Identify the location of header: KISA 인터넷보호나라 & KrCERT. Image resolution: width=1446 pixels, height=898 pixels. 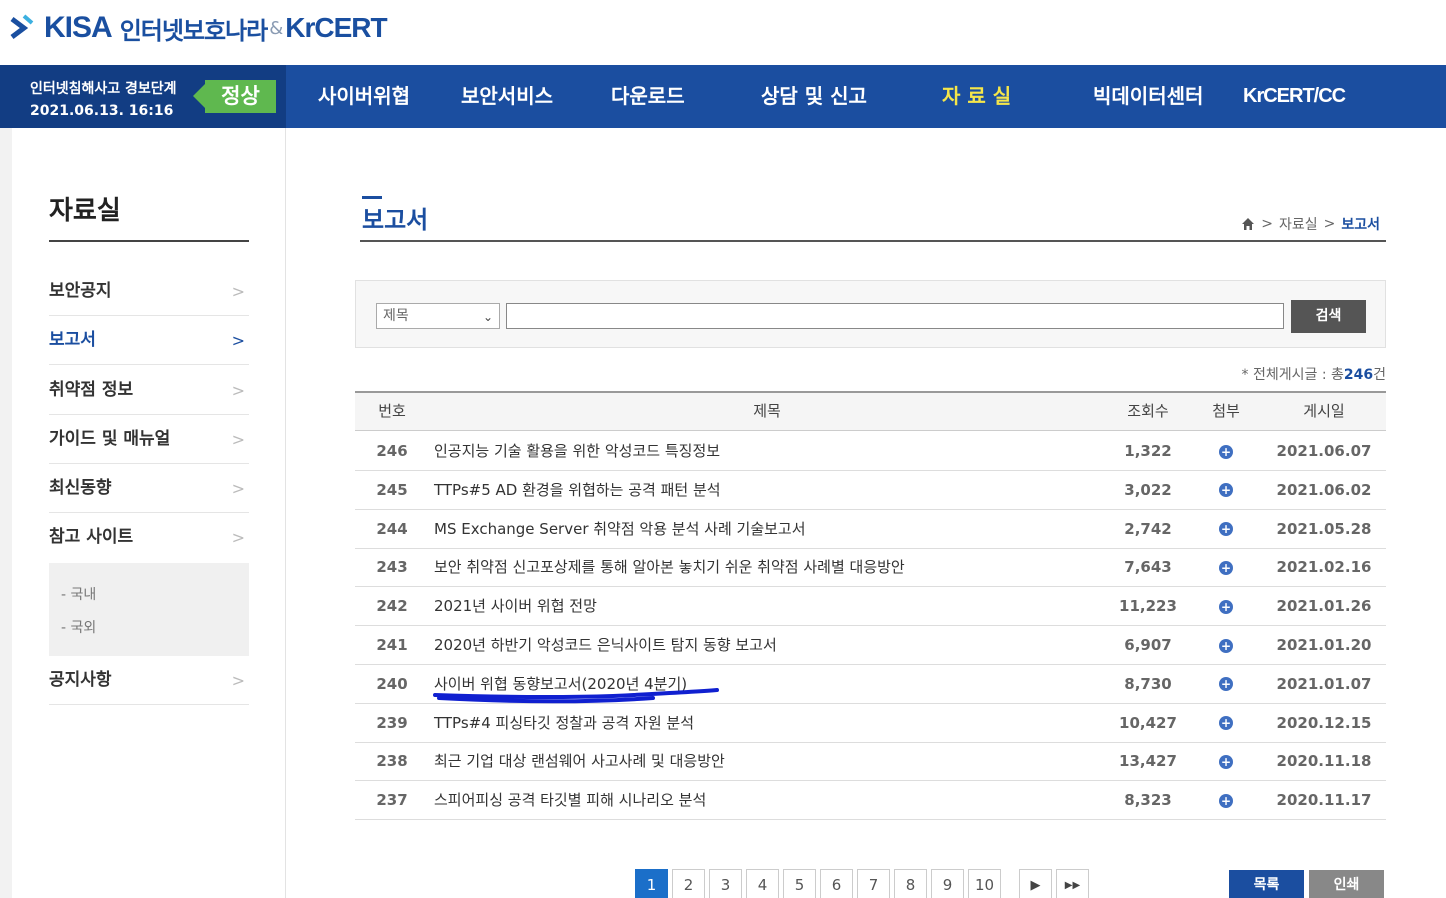
(723, 32).